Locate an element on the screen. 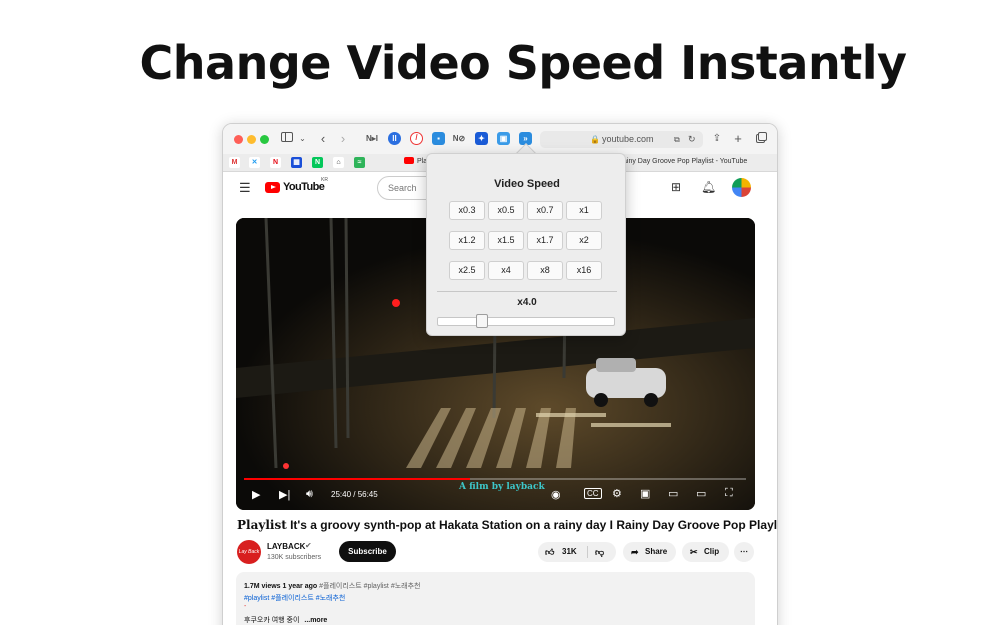  url-text: youtube.com is located at coordinates (628, 139).